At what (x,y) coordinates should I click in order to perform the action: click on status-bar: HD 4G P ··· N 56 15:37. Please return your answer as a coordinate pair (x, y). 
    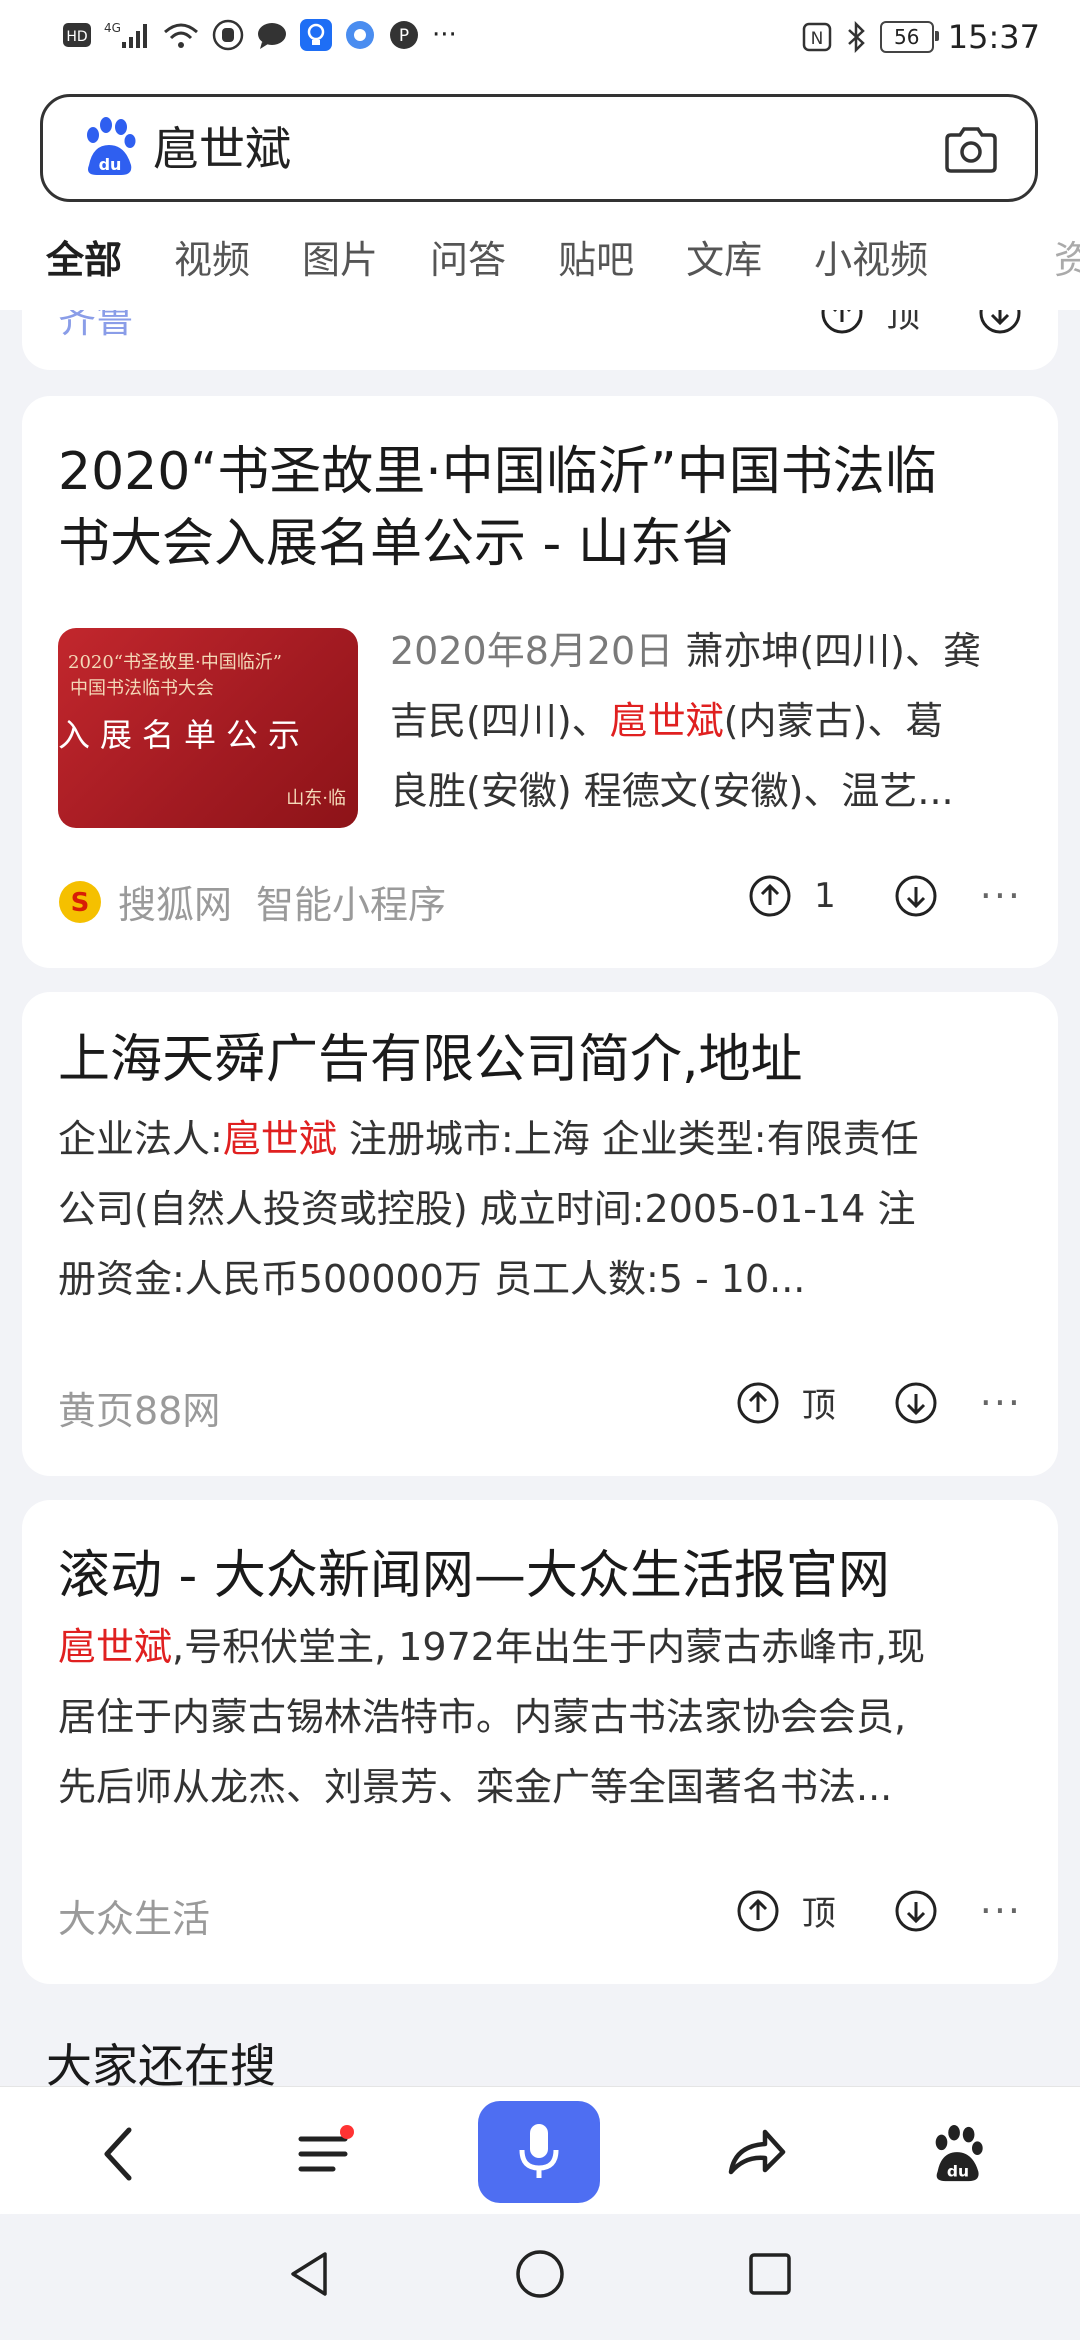
    Looking at the image, I should click on (540, 40).